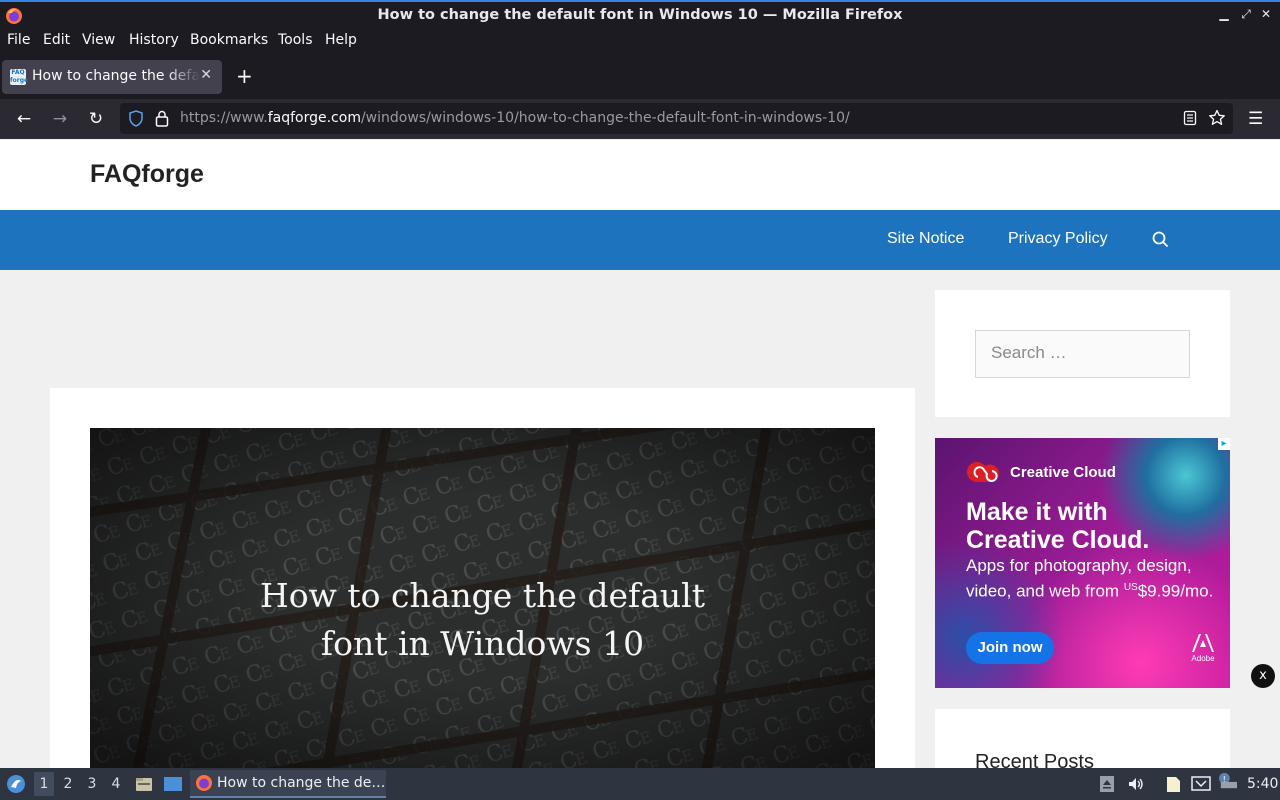 The height and width of the screenshot is (800, 1280). I want to click on file-manager-icon, so click(144, 784).